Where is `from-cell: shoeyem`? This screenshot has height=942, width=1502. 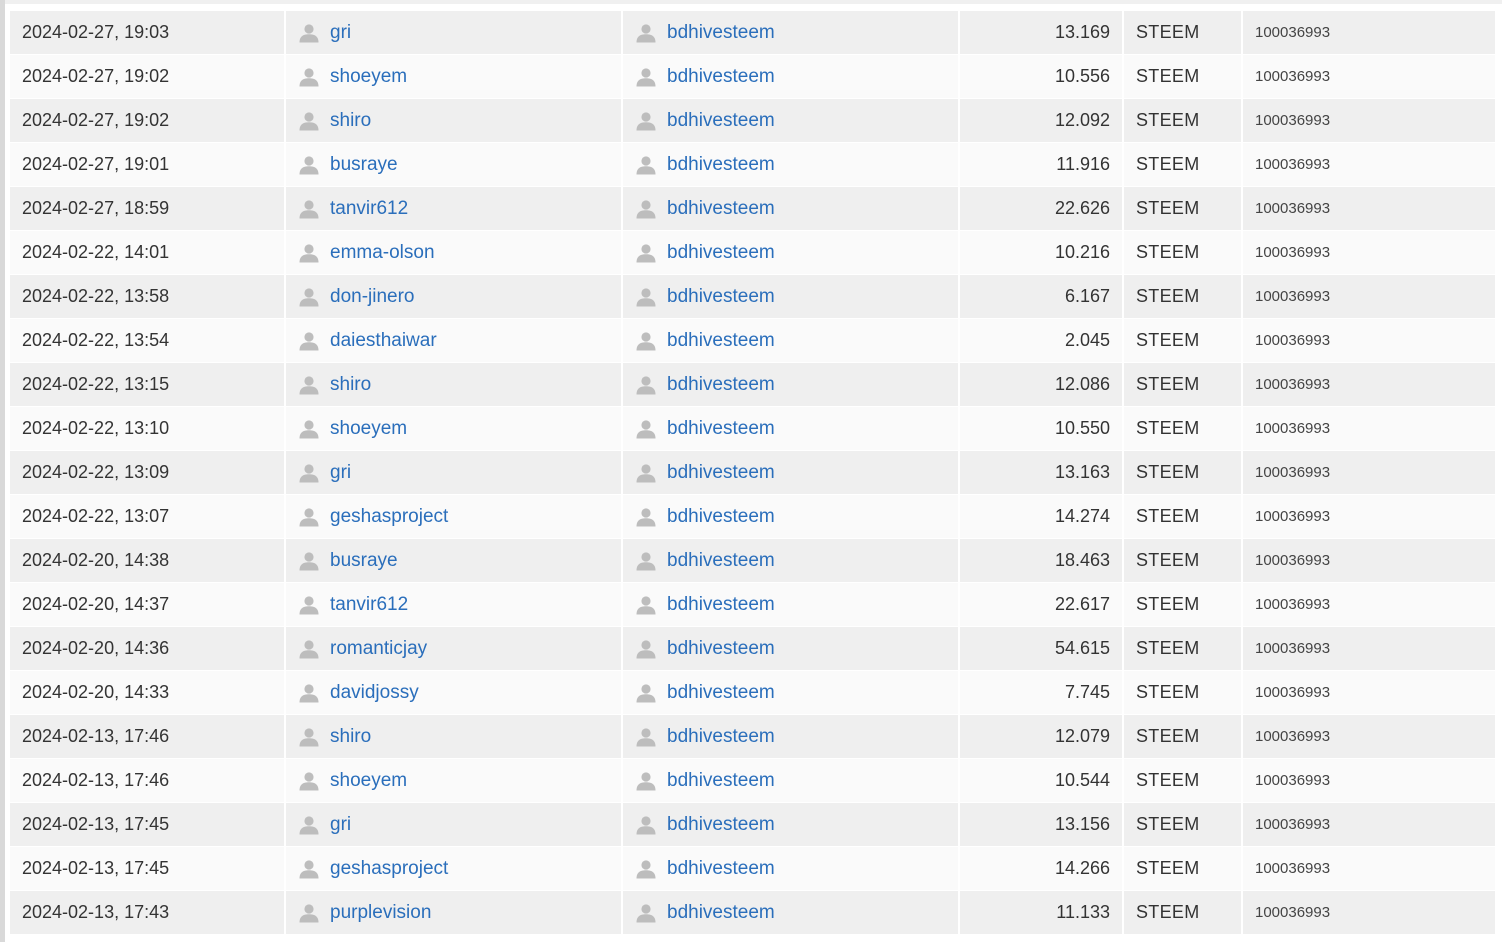
from-cell: shoeyem is located at coordinates (454, 781).